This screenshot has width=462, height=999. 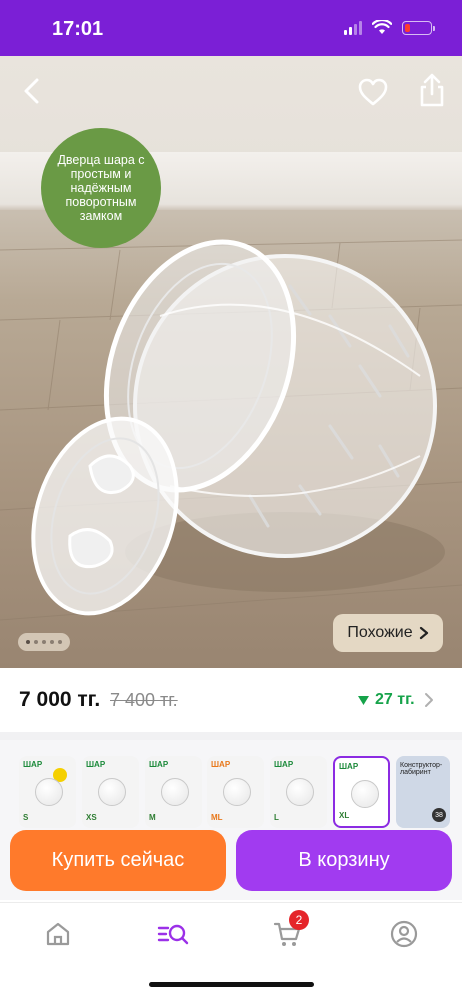 I want to click on catalog-search-icon, so click(x=173, y=934).